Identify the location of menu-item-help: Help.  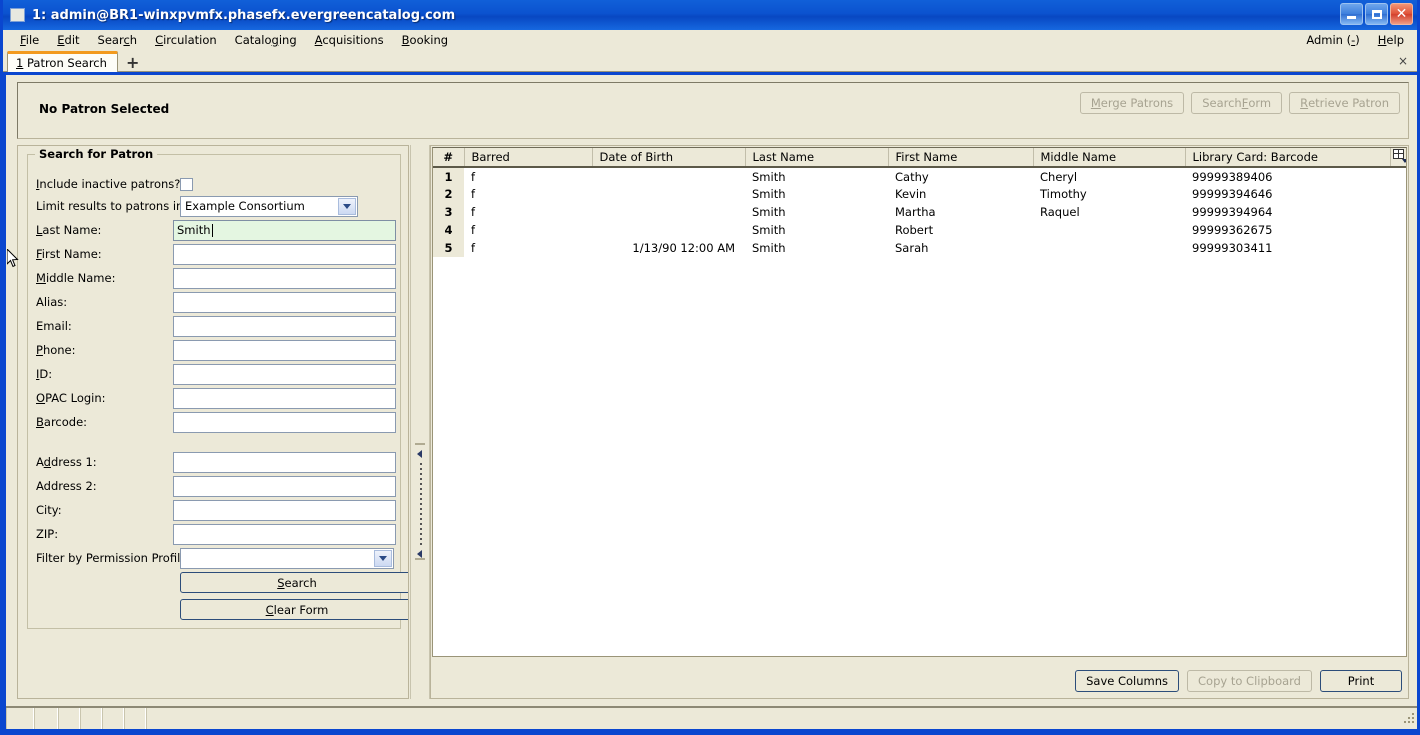
(1391, 40).